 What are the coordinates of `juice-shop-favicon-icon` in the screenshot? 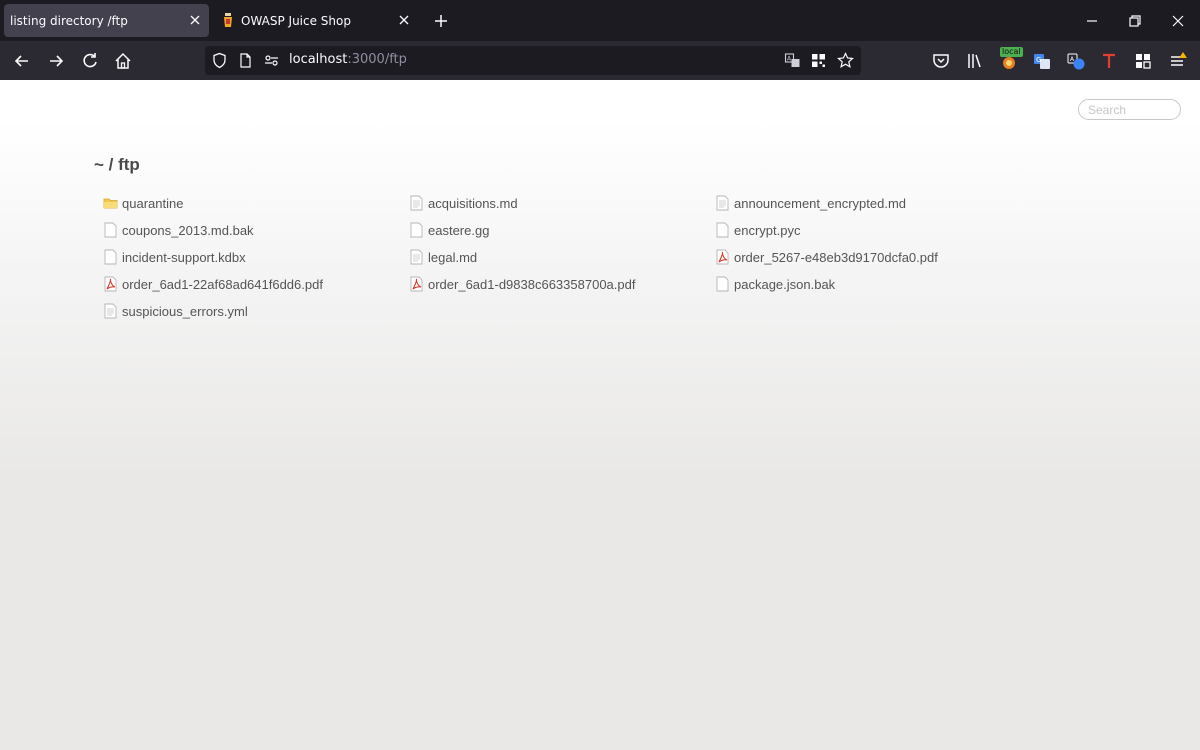 It's located at (228, 20).